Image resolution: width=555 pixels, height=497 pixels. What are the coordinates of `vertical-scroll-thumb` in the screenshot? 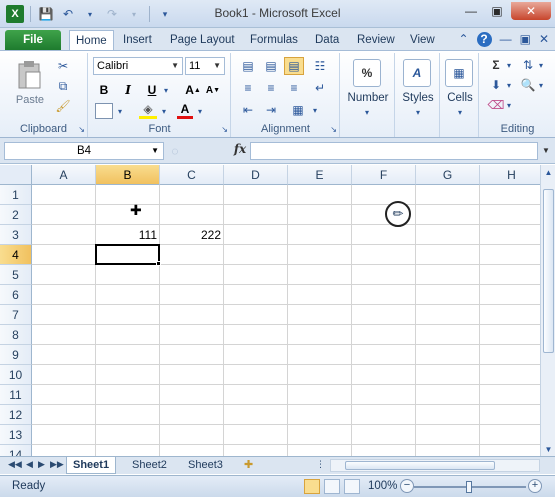 It's located at (548, 271).